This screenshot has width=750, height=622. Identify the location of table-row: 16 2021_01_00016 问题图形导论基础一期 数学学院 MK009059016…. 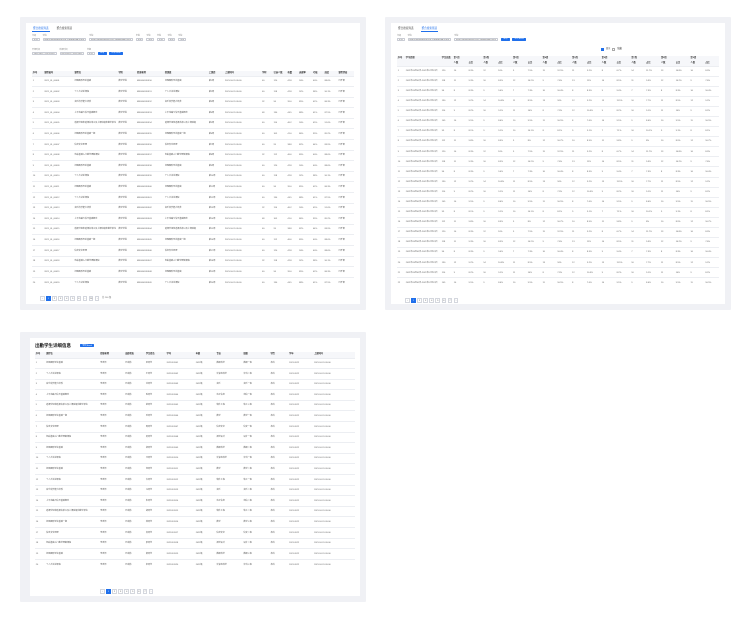
(193, 240).